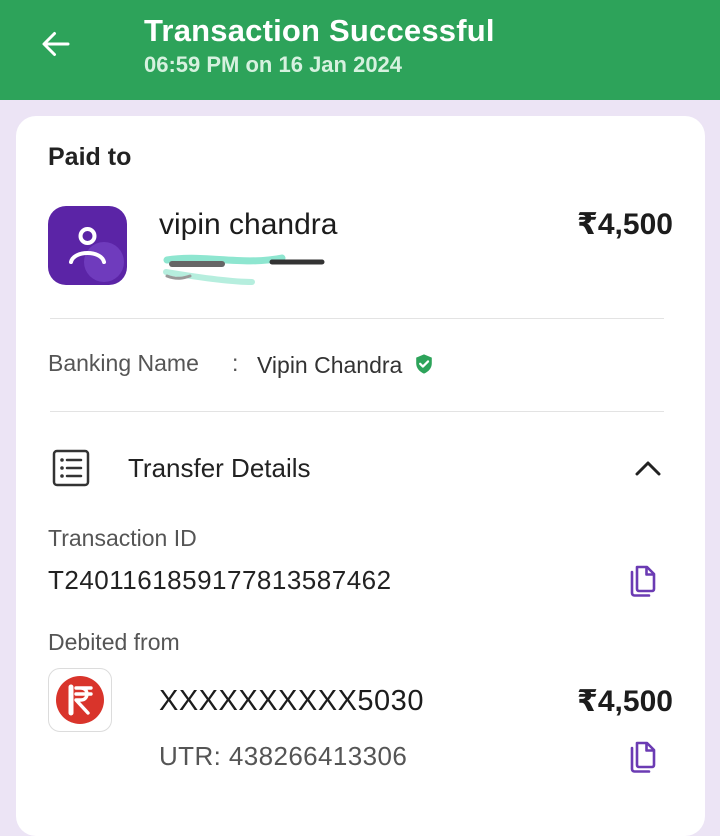  I want to click on back-button, so click(56, 44).